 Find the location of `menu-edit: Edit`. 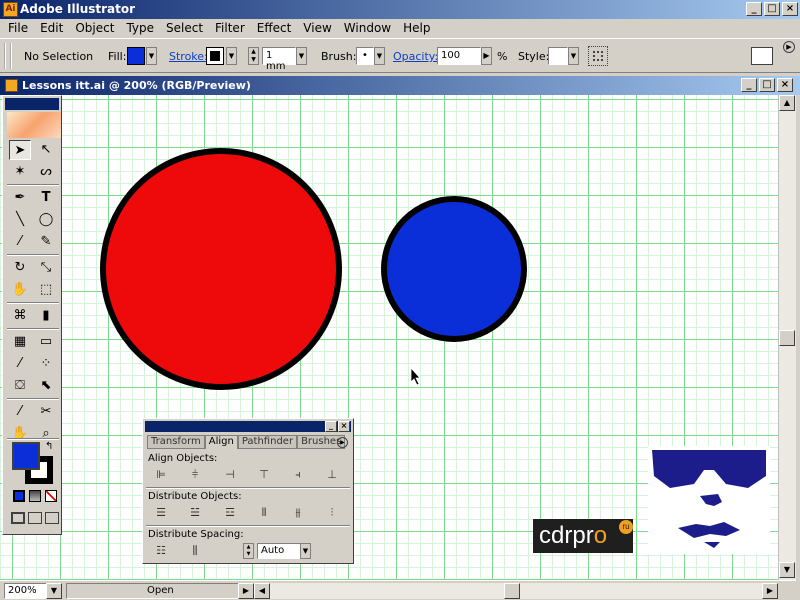

menu-edit: Edit is located at coordinates (51, 28).